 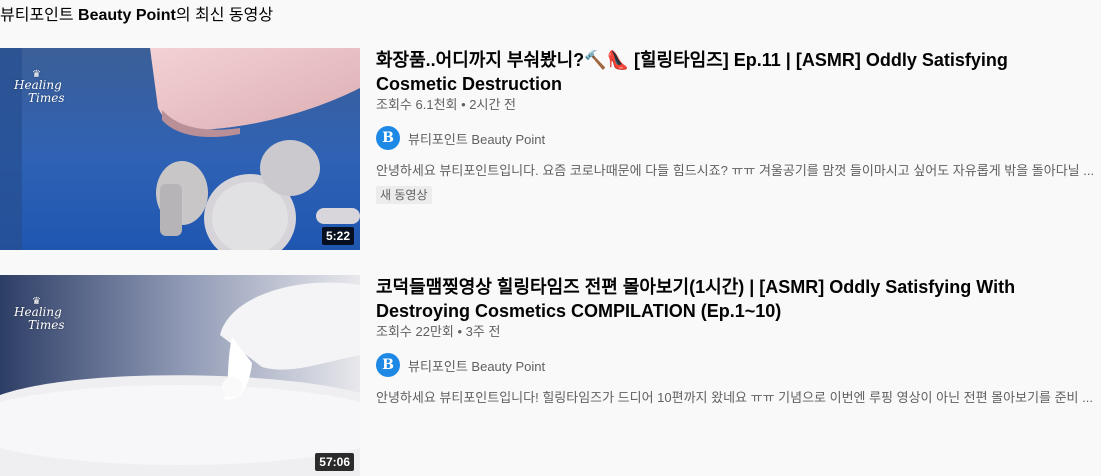 What do you see at coordinates (446, 104) in the screenshot?
I see `video-stats: 조회수 6.1천회 • 2시간 전` at bounding box center [446, 104].